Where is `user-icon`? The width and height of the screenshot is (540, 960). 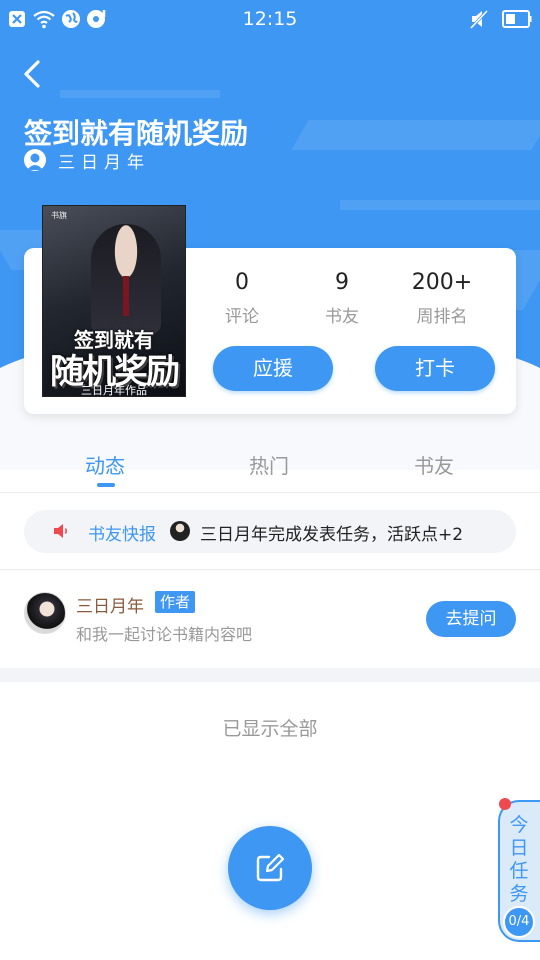
user-icon is located at coordinates (35, 160).